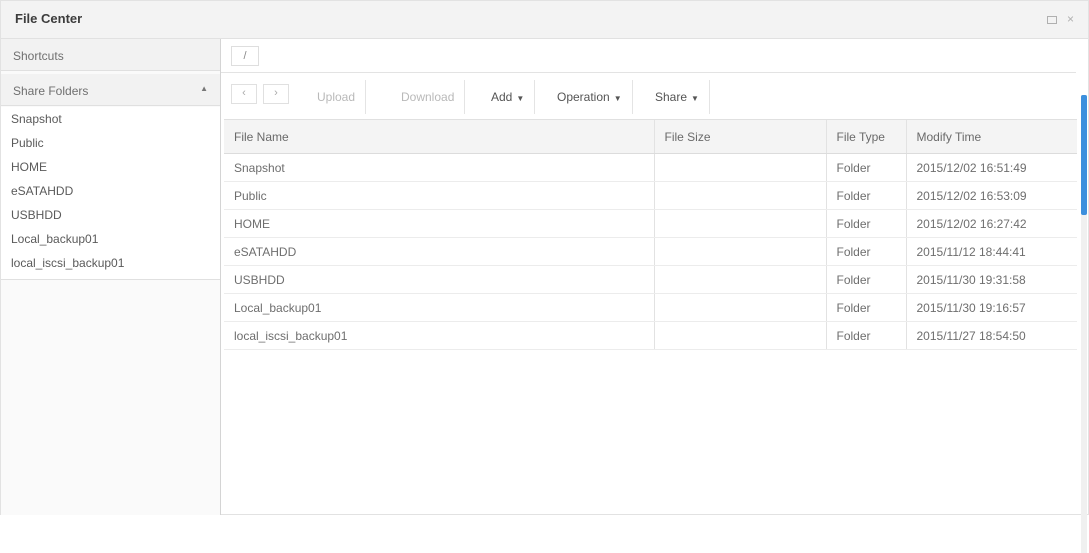 The height and width of the screenshot is (553, 1089). I want to click on table-row: Snapshot Folder 2015/12/02 16:51:49, so click(650, 167).